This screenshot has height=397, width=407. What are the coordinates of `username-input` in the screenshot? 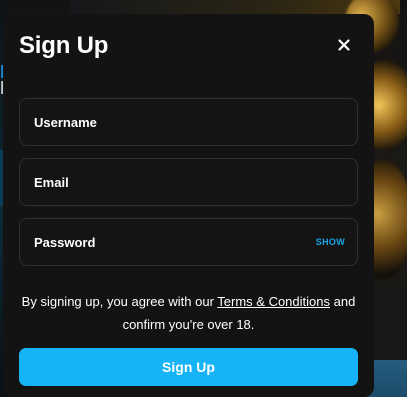 It's located at (188, 122).